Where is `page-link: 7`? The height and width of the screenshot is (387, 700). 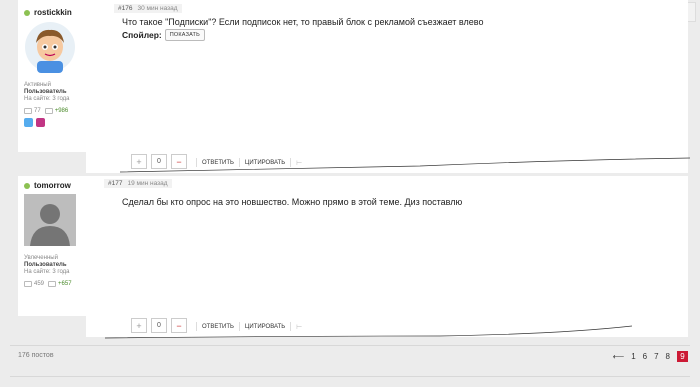
page-link: 7 is located at coordinates (656, 356).